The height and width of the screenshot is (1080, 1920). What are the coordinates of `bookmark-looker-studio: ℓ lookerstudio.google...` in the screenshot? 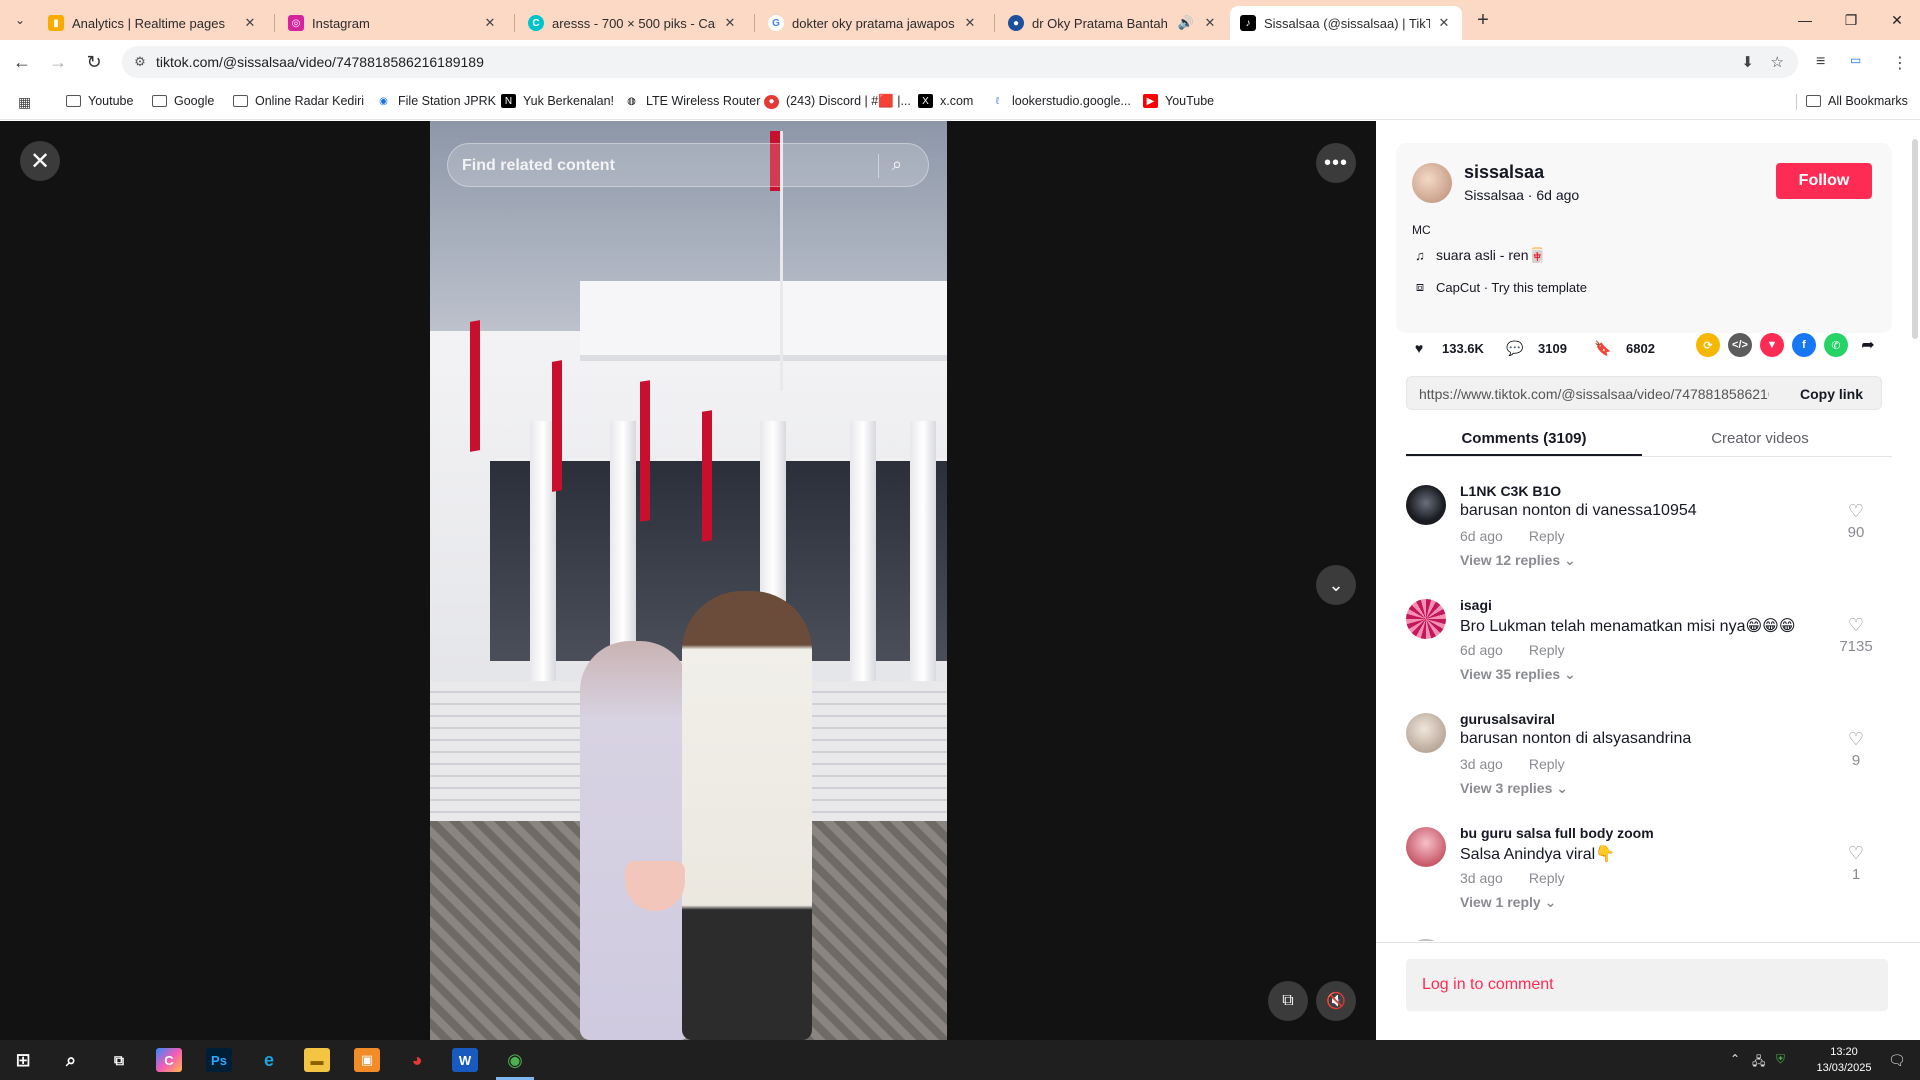 It's located at (1060, 101).